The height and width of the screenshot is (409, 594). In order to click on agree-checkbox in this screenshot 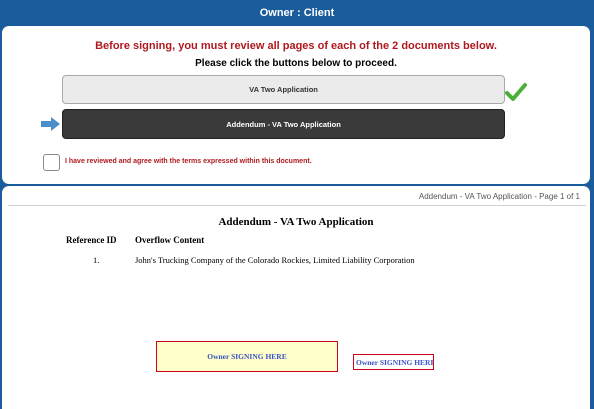, I will do `click(51, 162)`.